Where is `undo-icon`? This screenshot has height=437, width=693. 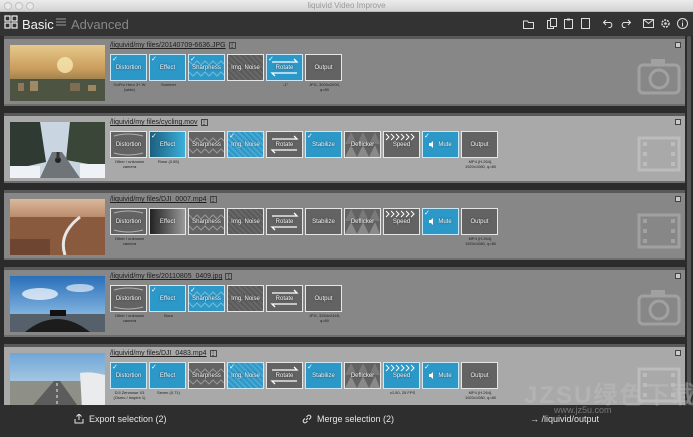 undo-icon is located at coordinates (608, 23).